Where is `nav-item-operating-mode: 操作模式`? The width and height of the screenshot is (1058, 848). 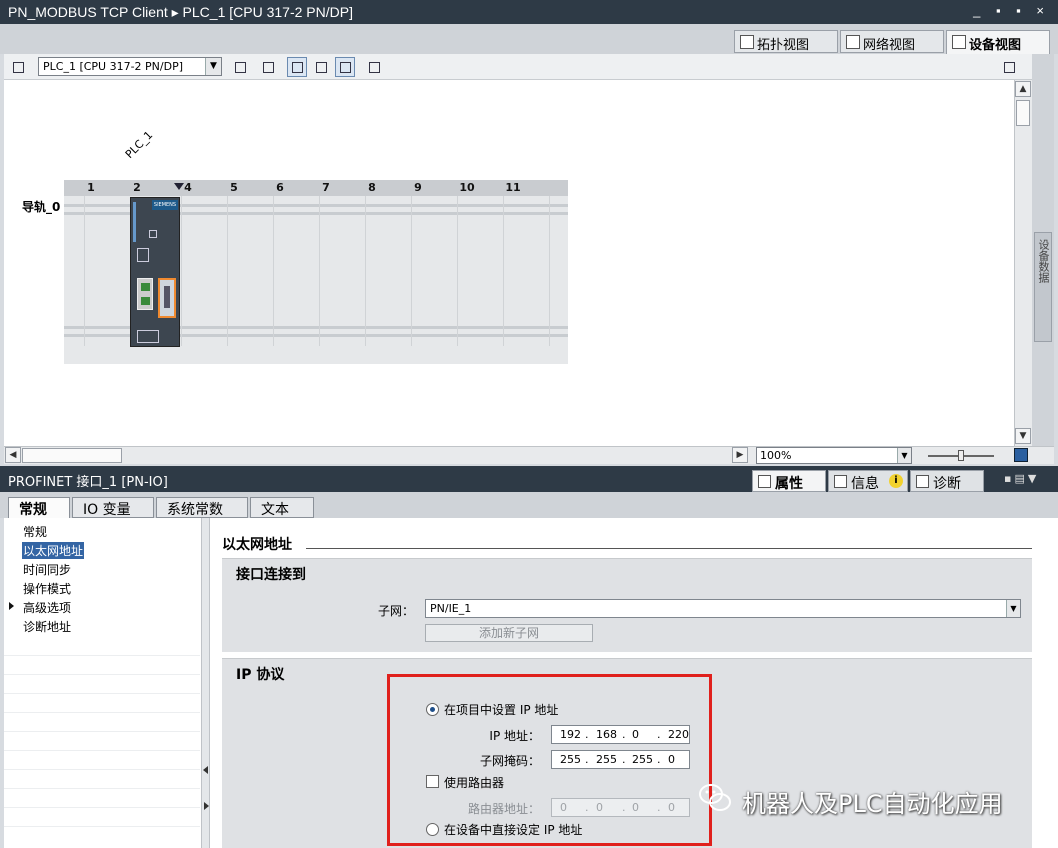 nav-item-operating-mode: 操作模式 is located at coordinates (47, 588).